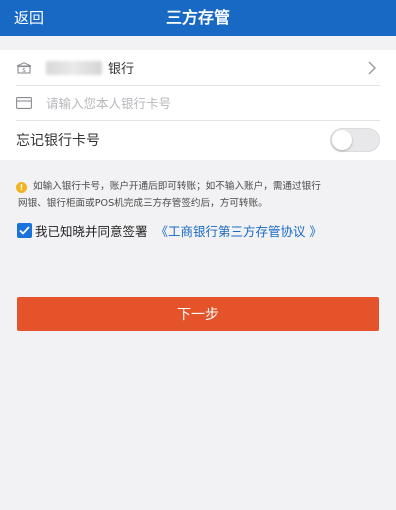  Describe the element at coordinates (91, 231) in the screenshot. I see `agreement-text: 我已知晓并同意签署` at that location.